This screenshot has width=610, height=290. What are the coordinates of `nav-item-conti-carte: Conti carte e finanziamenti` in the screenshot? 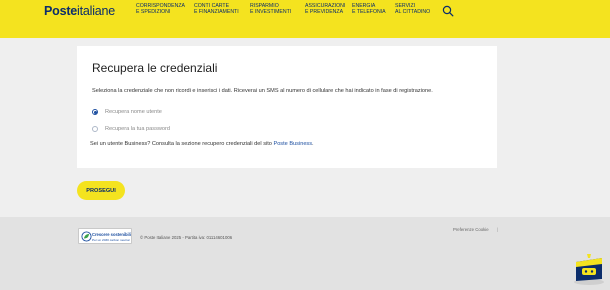 It's located at (216, 9).